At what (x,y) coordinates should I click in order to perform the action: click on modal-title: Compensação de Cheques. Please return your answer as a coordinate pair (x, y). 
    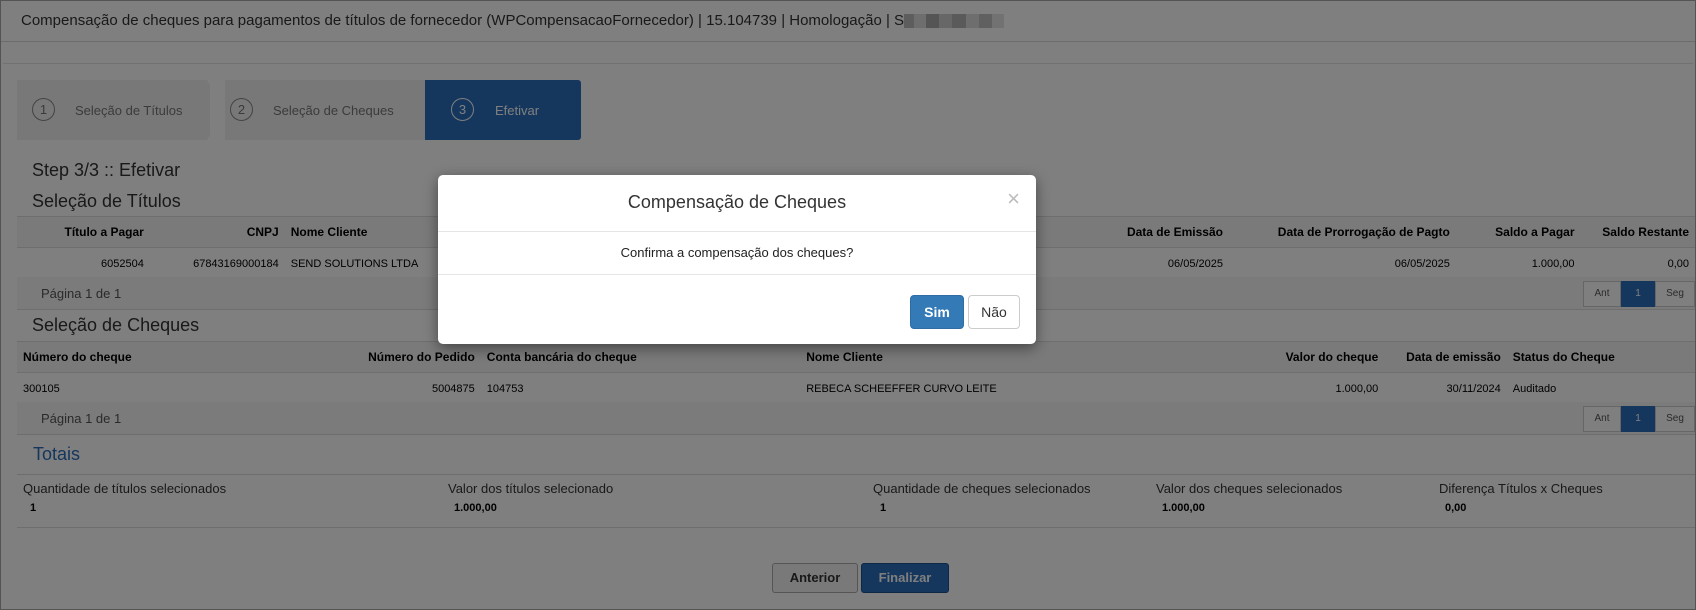
    Looking at the image, I should click on (737, 202).